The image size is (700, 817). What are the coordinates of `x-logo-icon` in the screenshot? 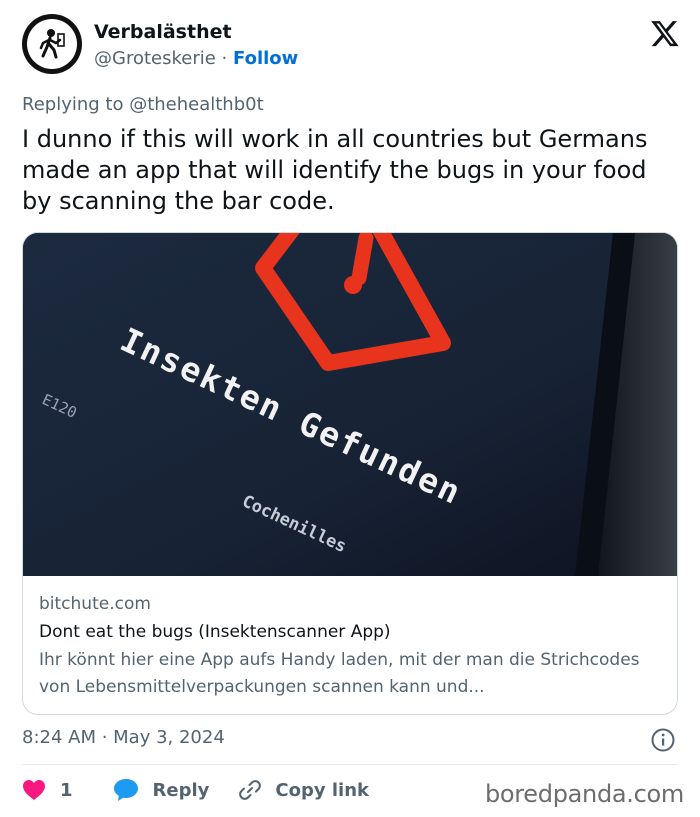 It's located at (665, 33).